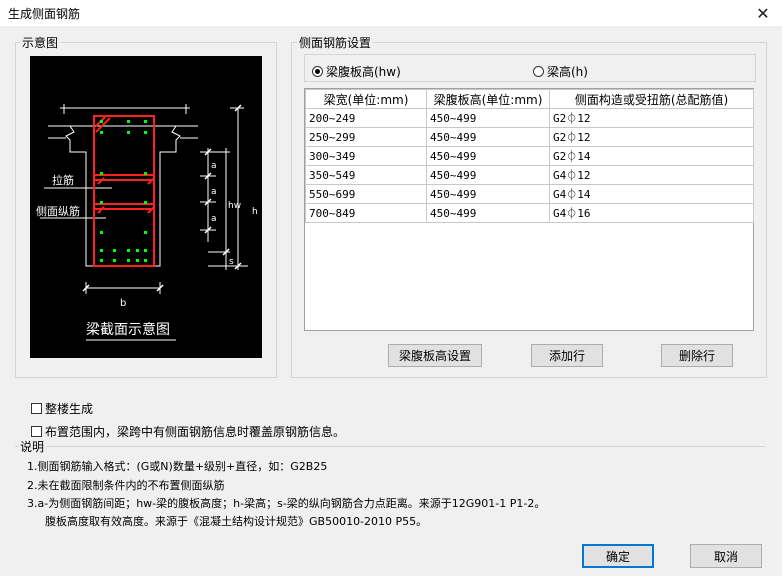 Image resolution: width=782 pixels, height=576 pixels. I want to click on dim-h: h, so click(255, 212).